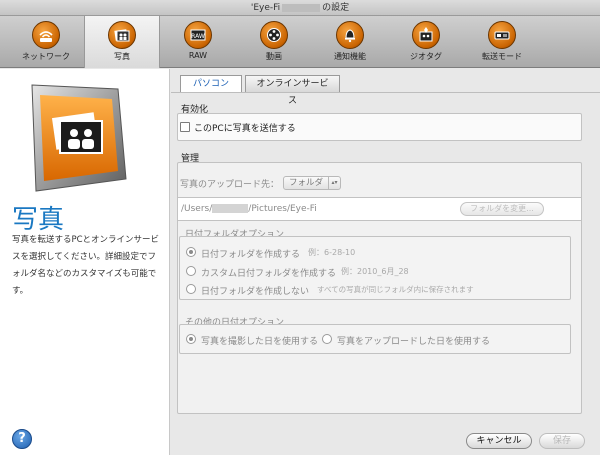 Image resolution: width=600 pixels, height=455 pixels. What do you see at coordinates (499, 441) in the screenshot?
I see `cancel-button: キャンセル` at bounding box center [499, 441].